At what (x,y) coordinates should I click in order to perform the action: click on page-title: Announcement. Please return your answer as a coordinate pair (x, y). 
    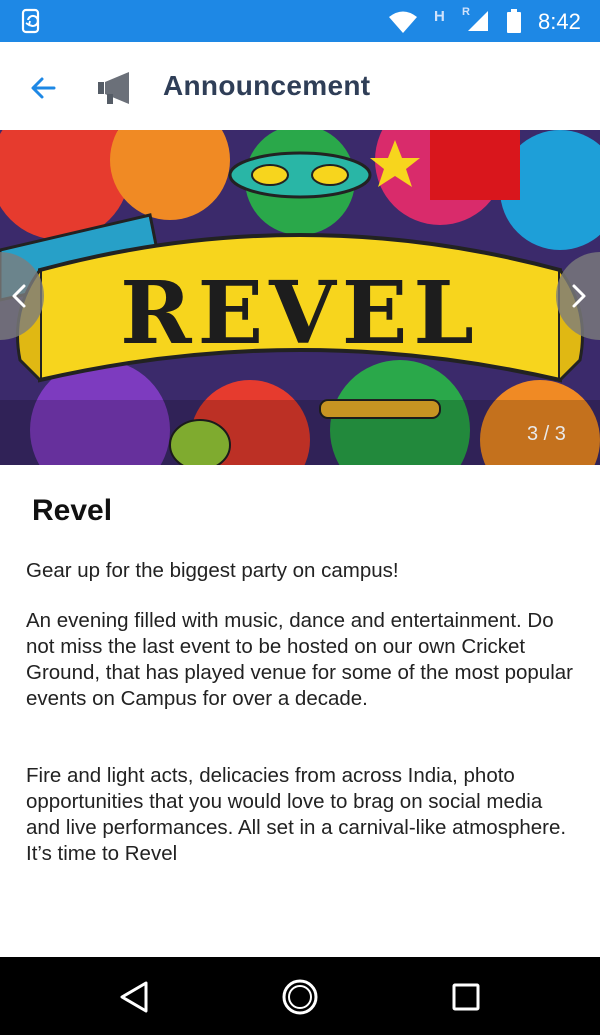
    Looking at the image, I should click on (267, 85).